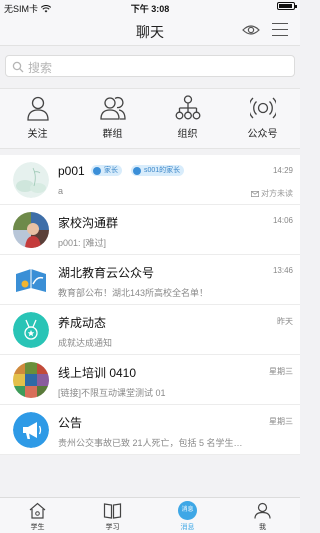 The image size is (320, 533). I want to click on tab-study: 学习, so click(112, 515).